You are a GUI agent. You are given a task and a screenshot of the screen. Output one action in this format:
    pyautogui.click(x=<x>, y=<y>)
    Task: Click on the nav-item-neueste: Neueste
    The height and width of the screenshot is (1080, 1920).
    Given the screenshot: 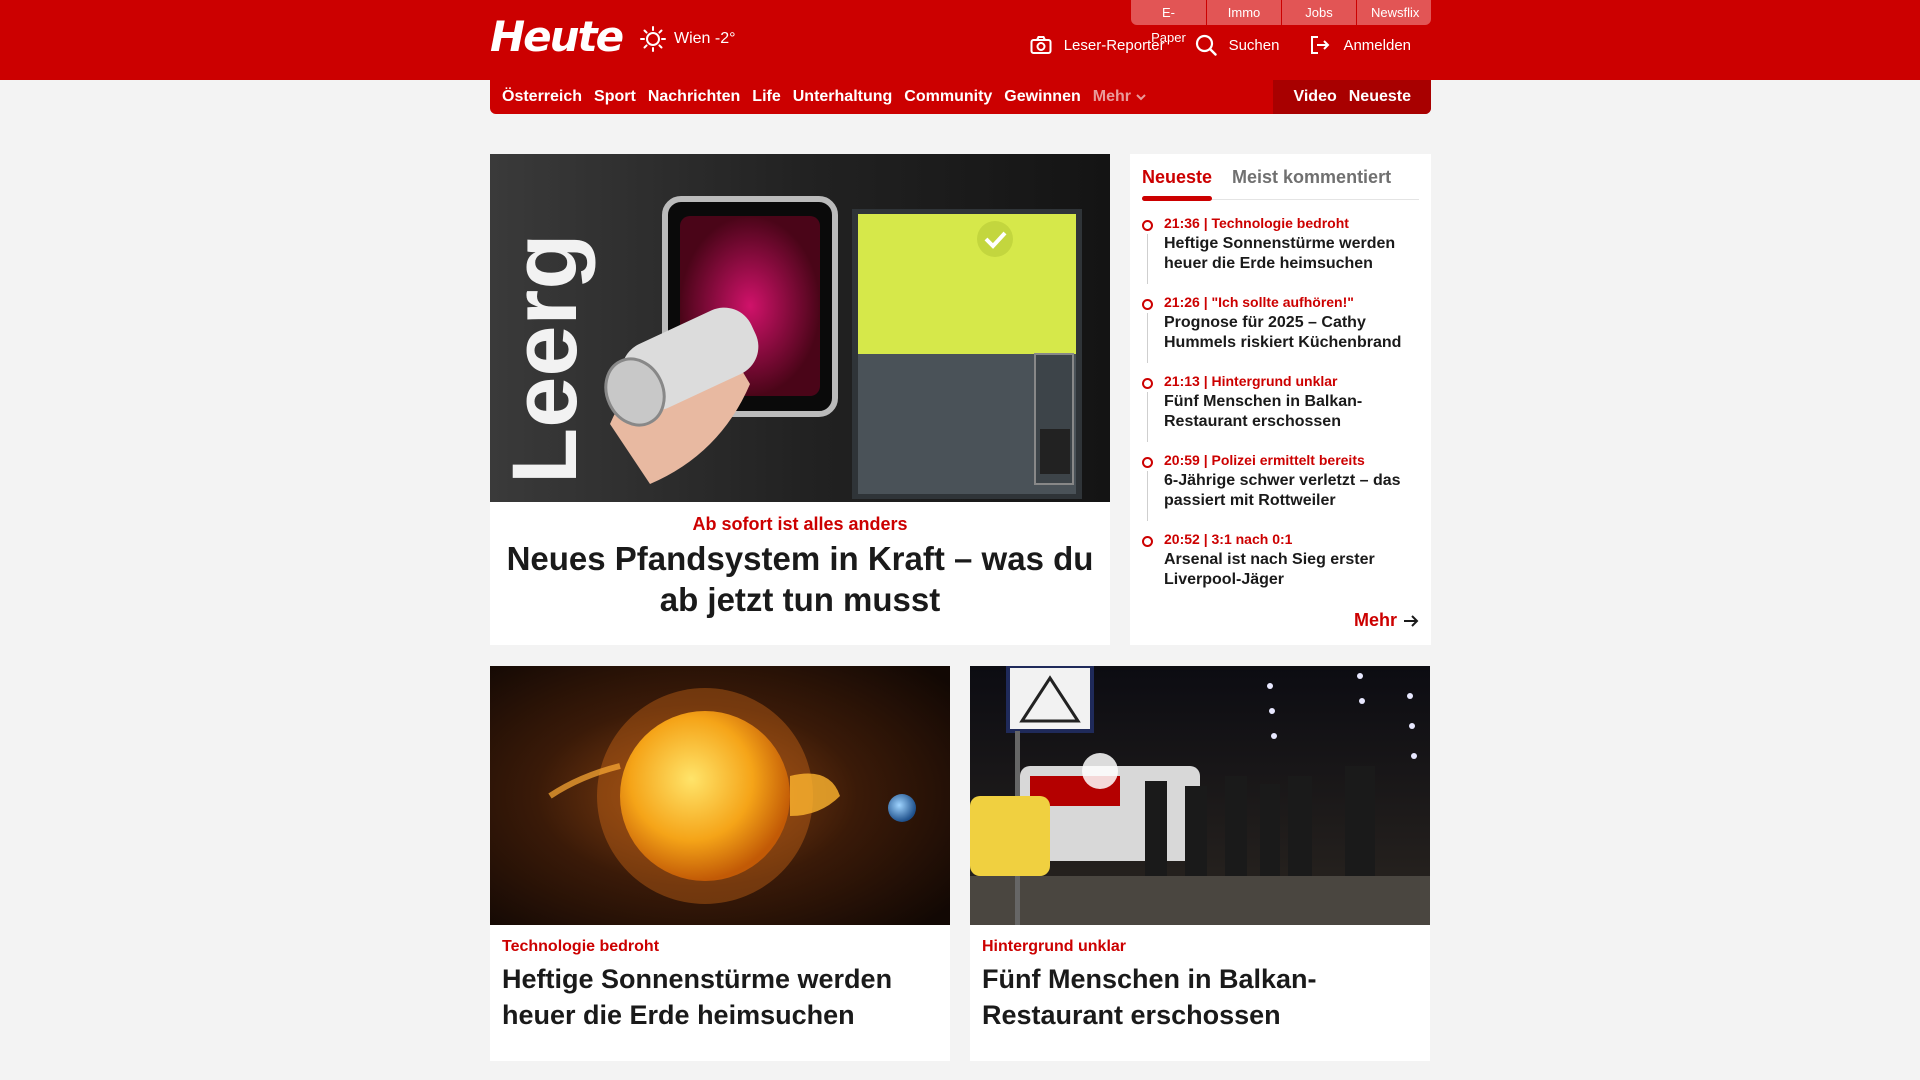 What is the action you would take?
    pyautogui.click(x=1380, y=97)
    